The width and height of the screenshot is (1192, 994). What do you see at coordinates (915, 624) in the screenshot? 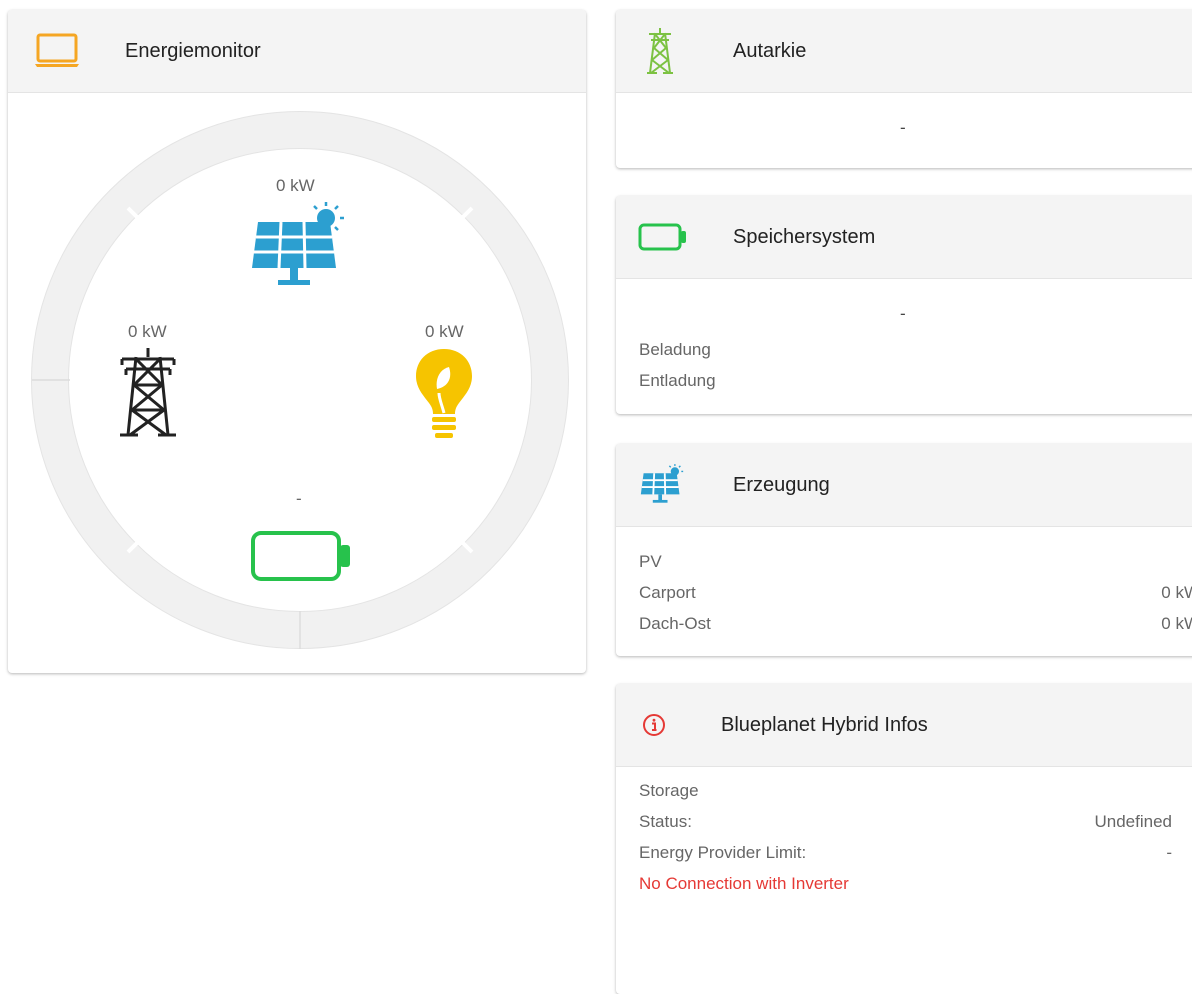
I see `dach-ost-row: Dach-Ost 0 kW` at bounding box center [915, 624].